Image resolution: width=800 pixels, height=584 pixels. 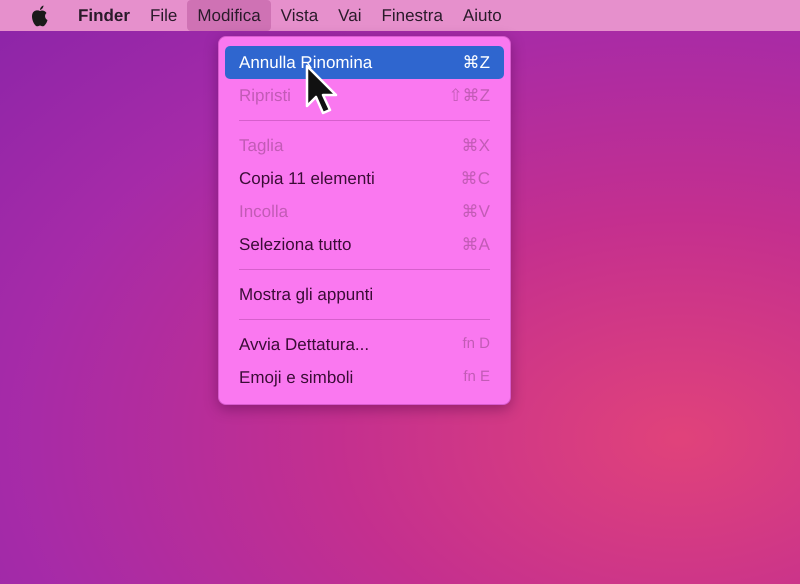 I want to click on menu-item: Emoji e simboli fn E, so click(x=364, y=377).